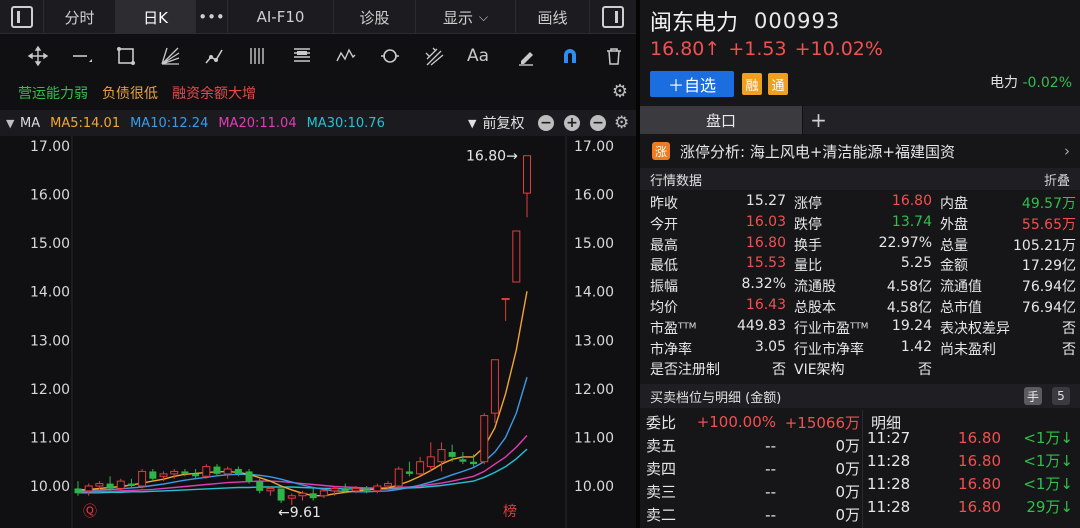  Describe the element at coordinates (1067, 151) in the screenshot. I see `chevron-right-icon: ›` at that location.